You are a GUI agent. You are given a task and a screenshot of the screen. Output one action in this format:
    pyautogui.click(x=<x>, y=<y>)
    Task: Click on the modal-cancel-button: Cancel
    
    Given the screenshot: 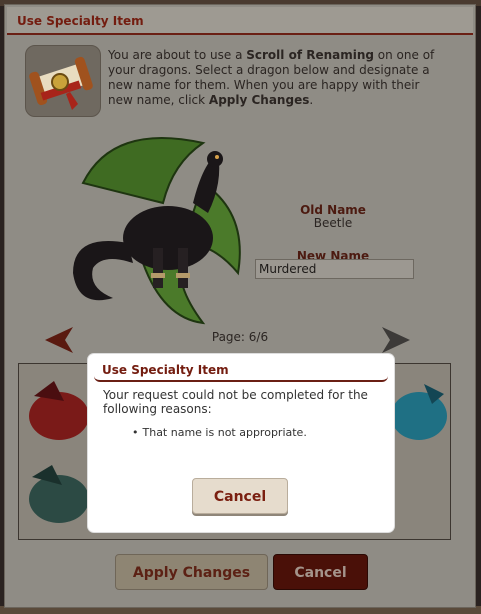 What is the action you would take?
    pyautogui.click(x=240, y=496)
    